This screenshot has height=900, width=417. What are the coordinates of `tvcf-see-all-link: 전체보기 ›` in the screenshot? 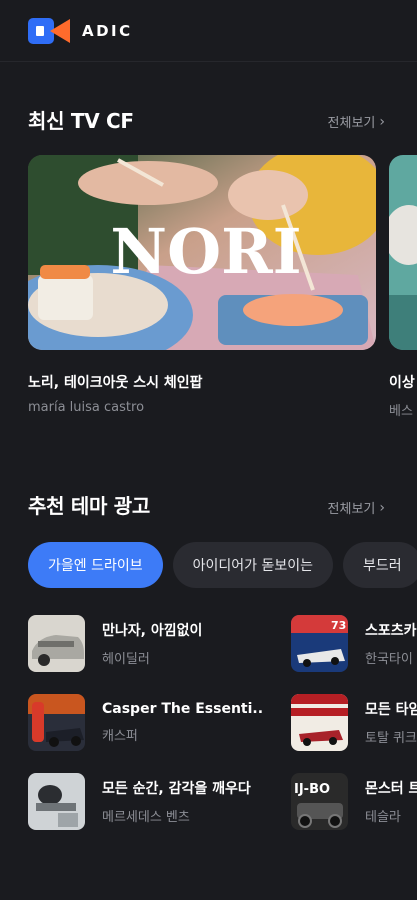 It's located at (356, 122).